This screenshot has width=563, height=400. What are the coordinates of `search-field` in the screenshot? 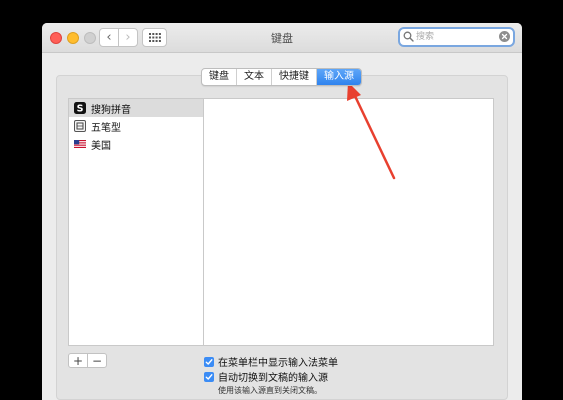 It's located at (456, 37).